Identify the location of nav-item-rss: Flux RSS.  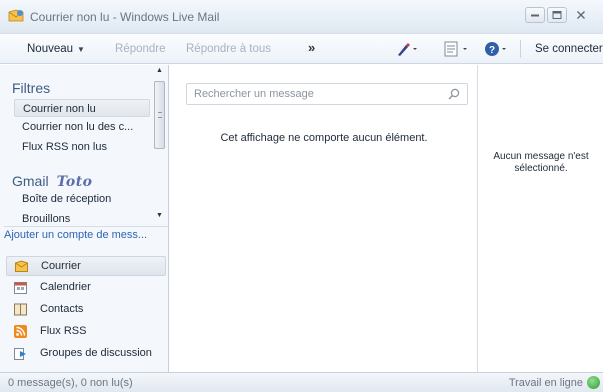
(86, 332).